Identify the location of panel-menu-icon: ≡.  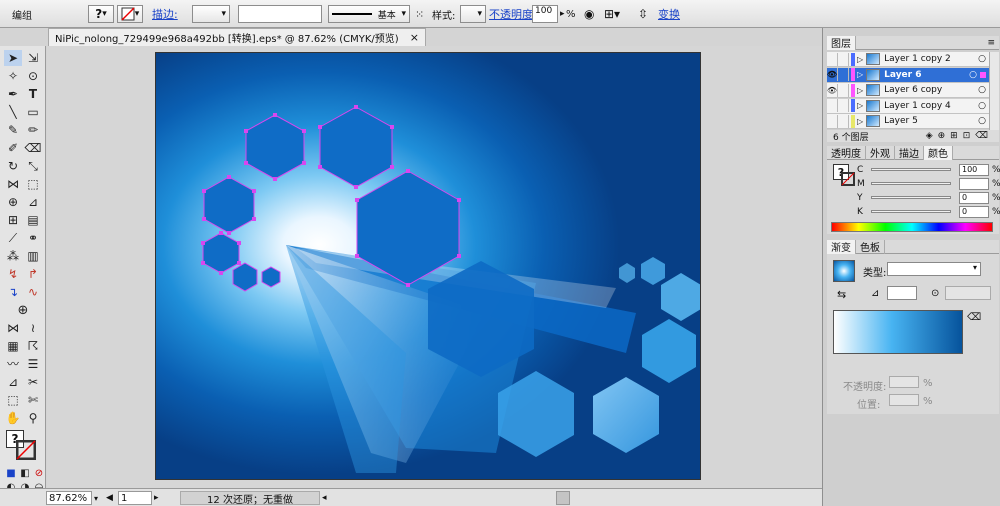
(991, 43).